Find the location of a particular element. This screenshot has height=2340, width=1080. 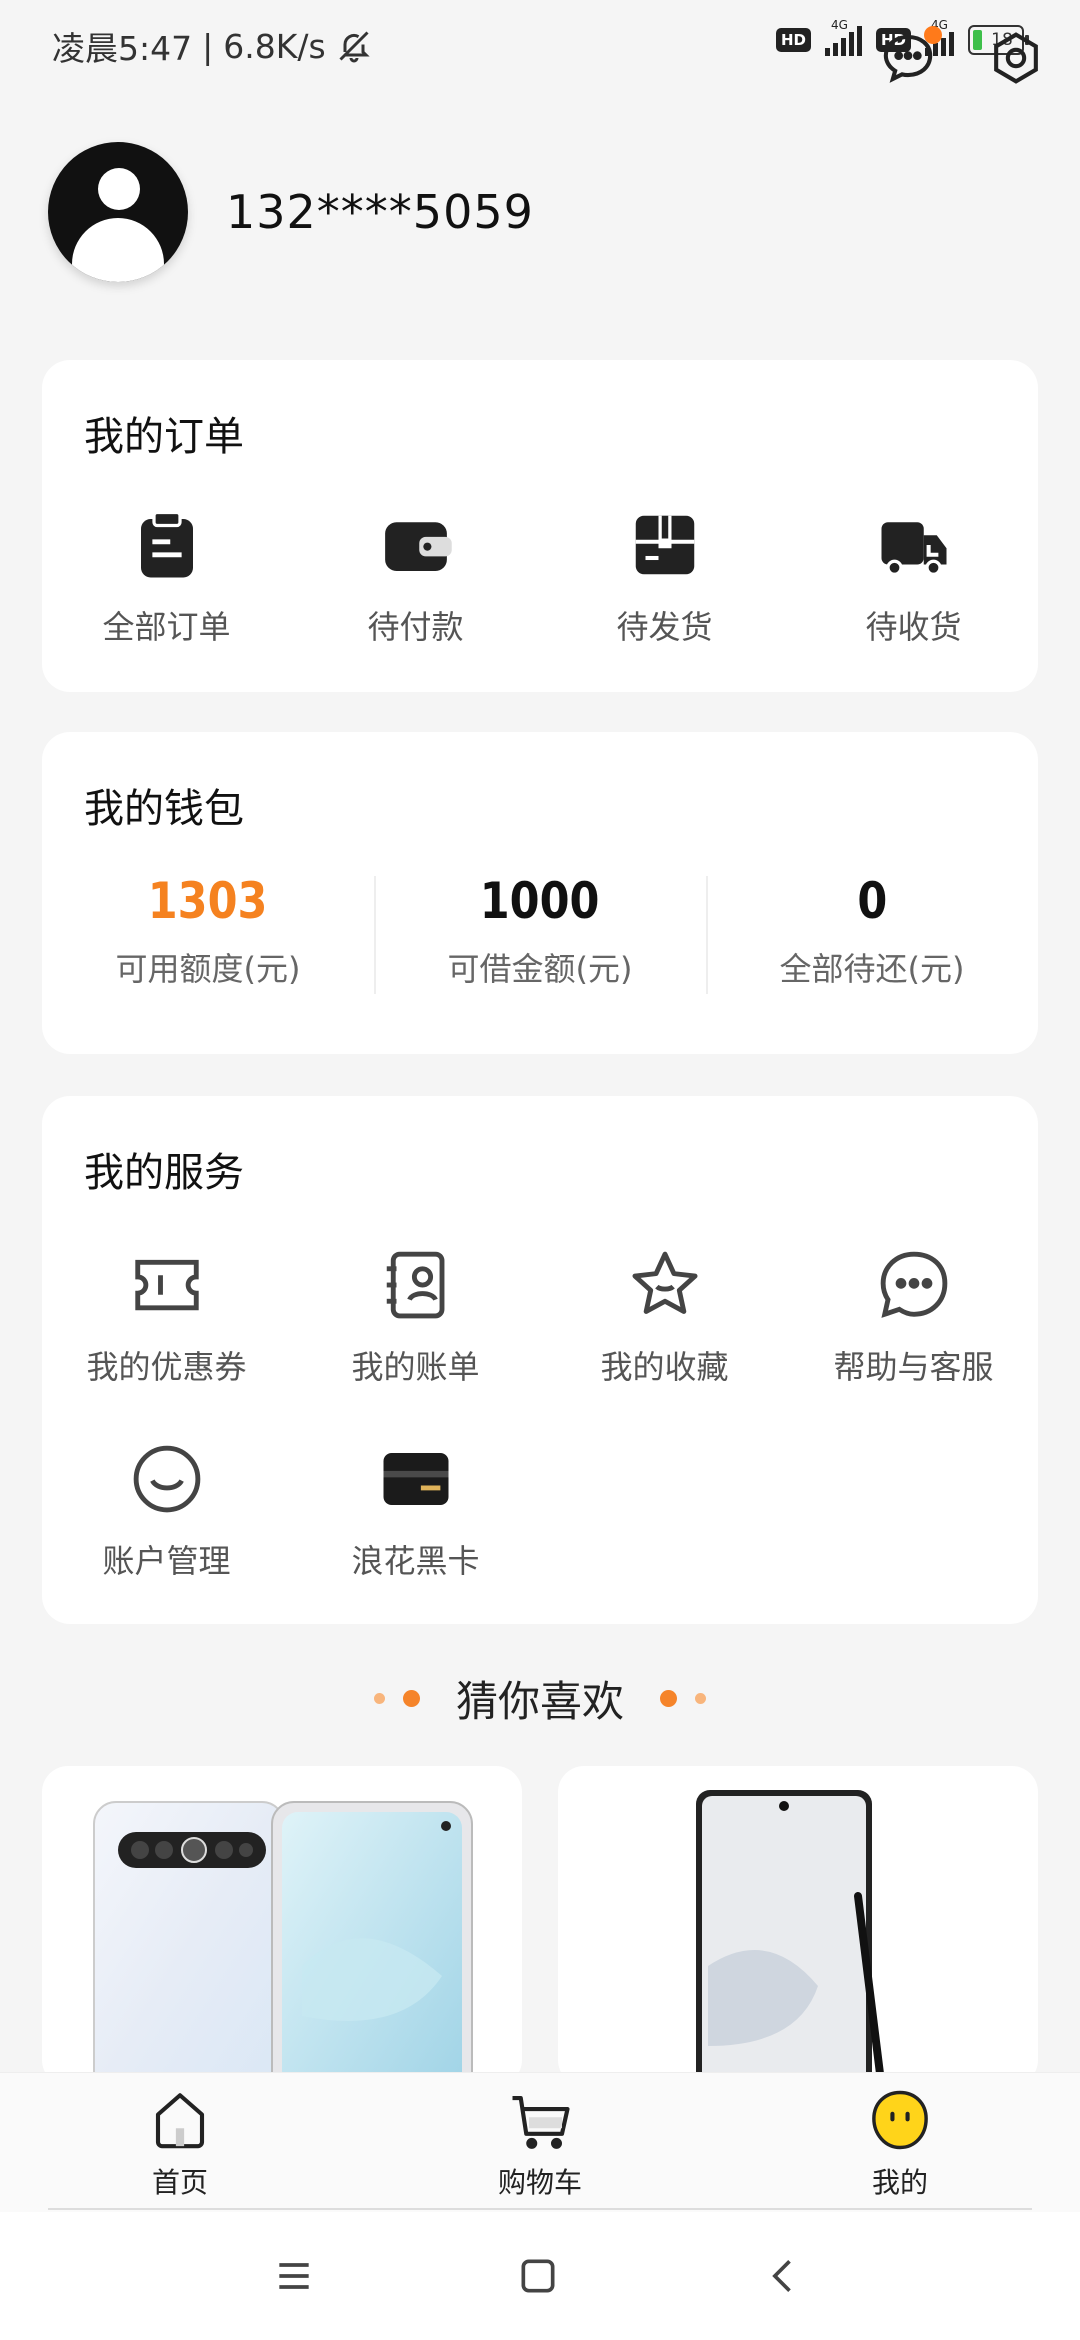

services-row-1: 我的优惠券 我的账单 我的收藏 帮助与客服 is located at coordinates (540, 1317).